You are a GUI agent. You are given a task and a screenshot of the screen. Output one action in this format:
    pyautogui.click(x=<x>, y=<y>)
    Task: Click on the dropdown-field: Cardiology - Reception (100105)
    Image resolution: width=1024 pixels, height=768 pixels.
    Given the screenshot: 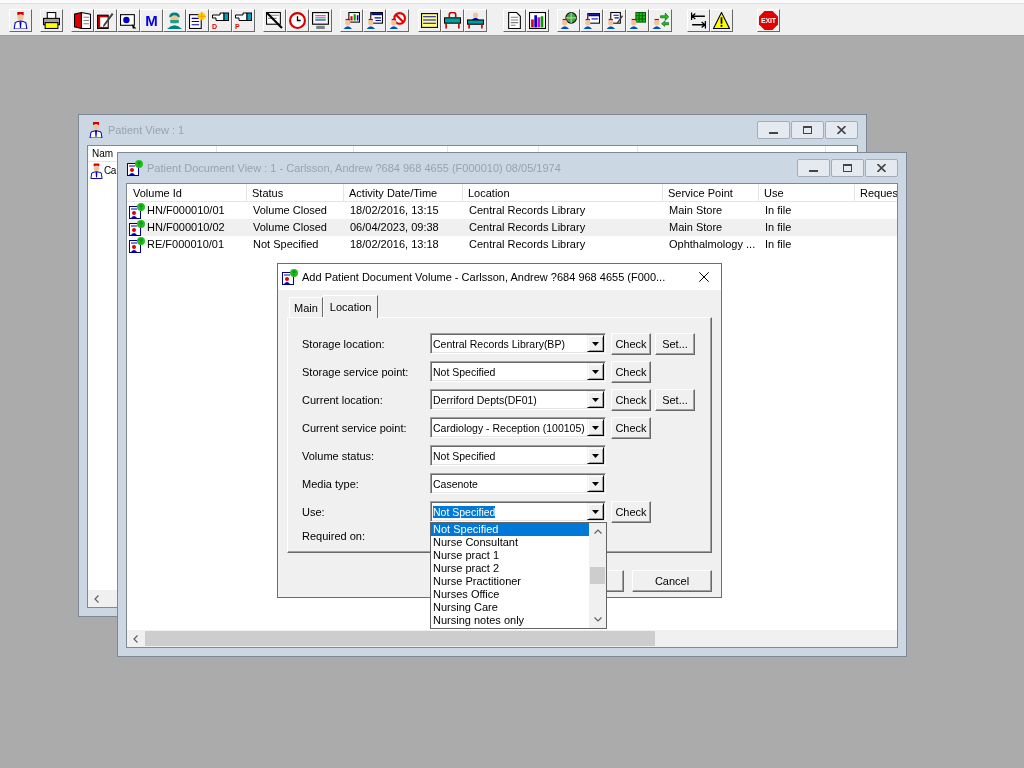 What is the action you would take?
    pyautogui.click(x=518, y=427)
    